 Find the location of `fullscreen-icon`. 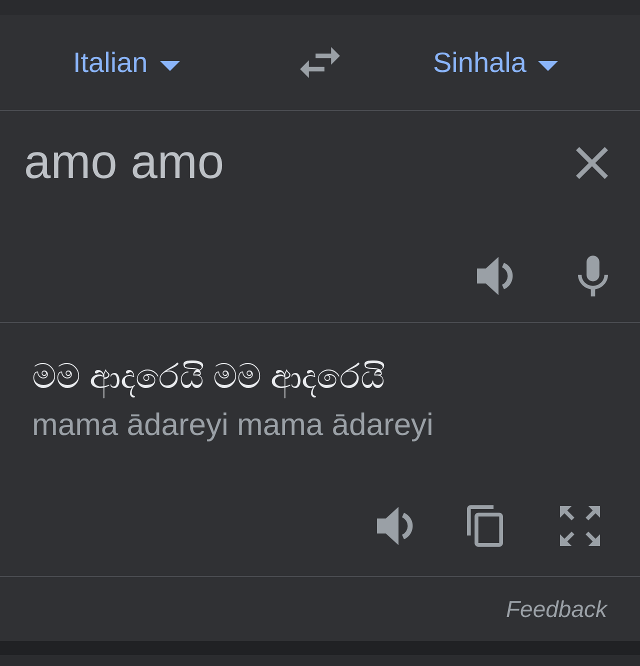

fullscreen-icon is located at coordinates (580, 526).